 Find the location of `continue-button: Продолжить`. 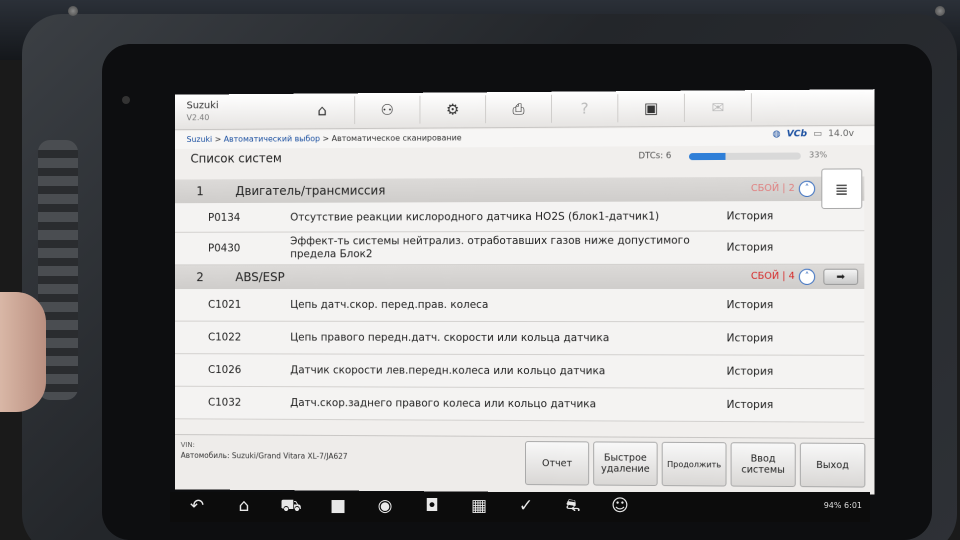

continue-button: Продолжить is located at coordinates (694, 464).